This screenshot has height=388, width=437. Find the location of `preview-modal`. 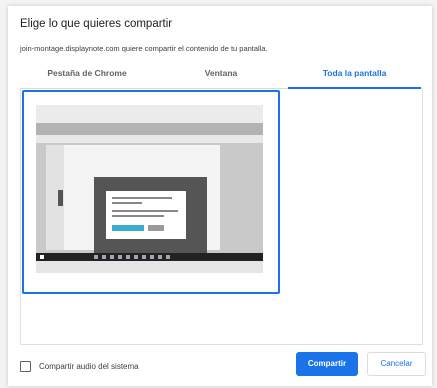

preview-modal is located at coordinates (146, 215).